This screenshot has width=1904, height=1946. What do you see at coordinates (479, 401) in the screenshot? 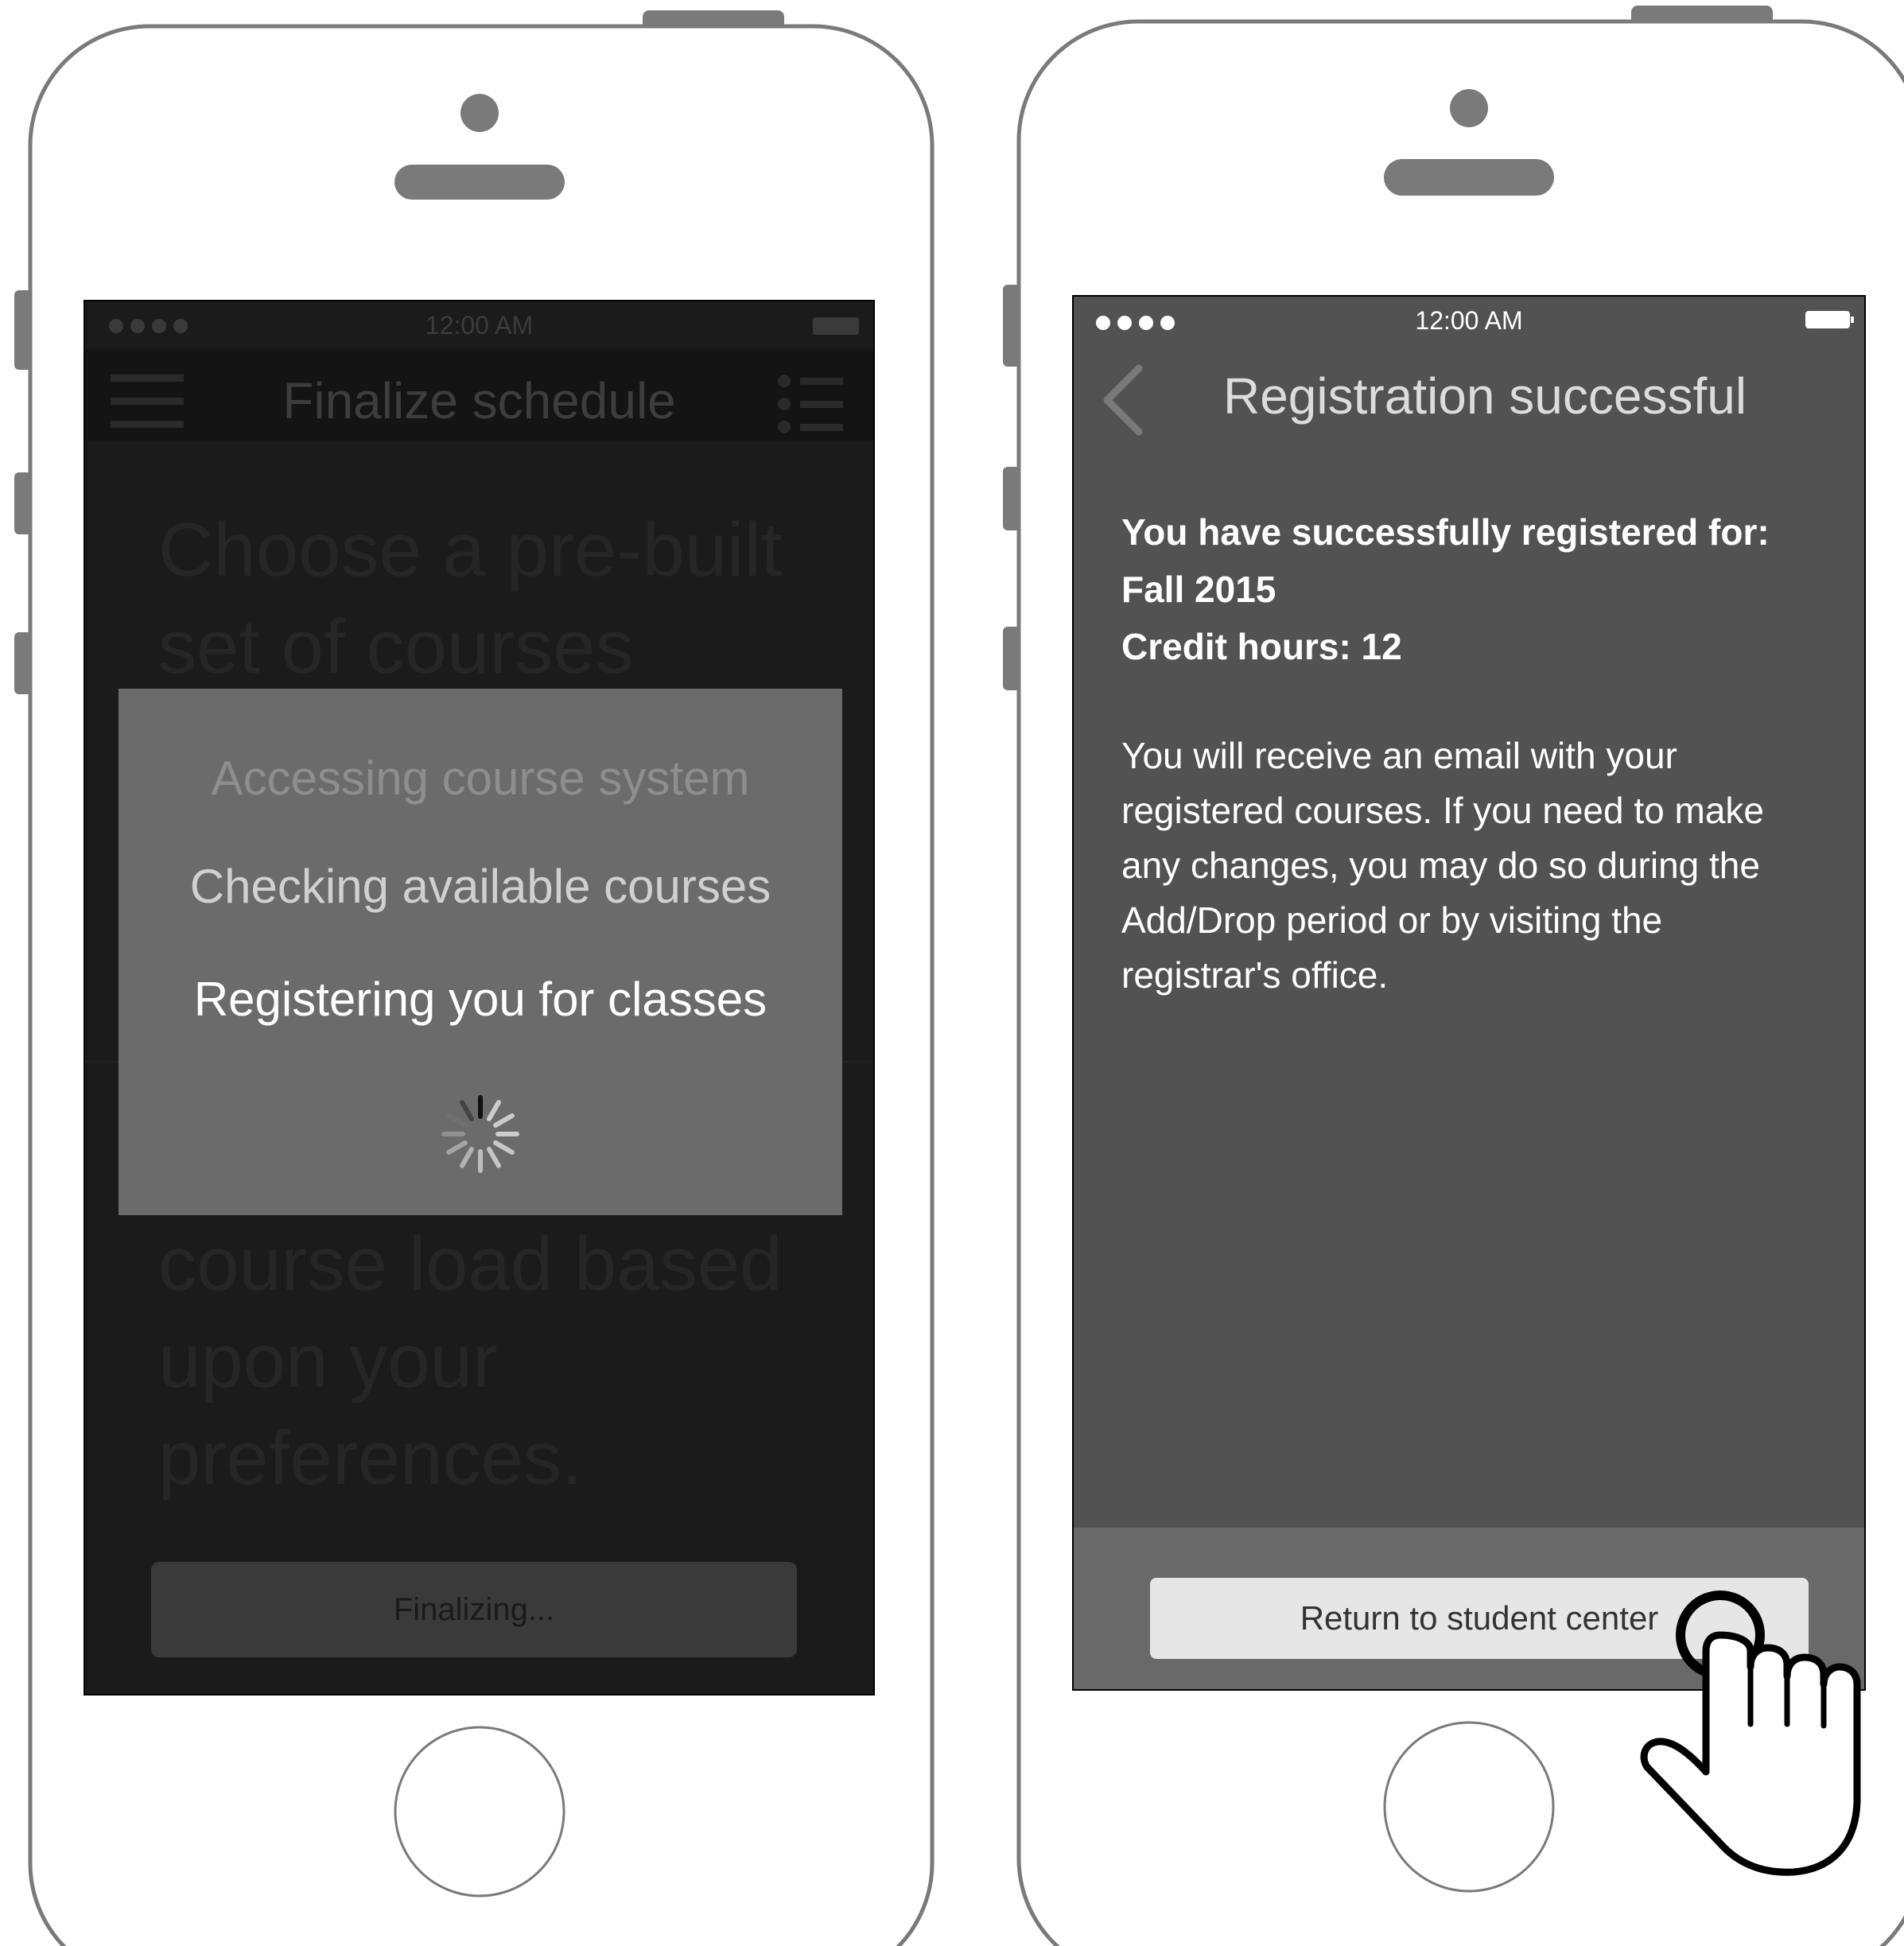
I see `nav-title: Finalize schedule` at bounding box center [479, 401].